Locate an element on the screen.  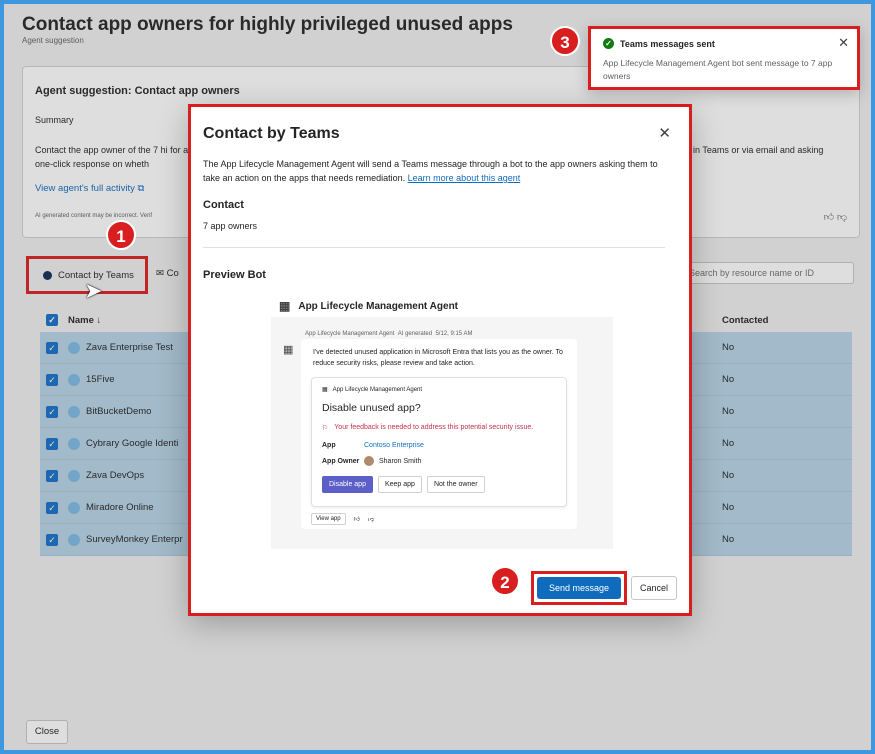
app-row: App Contoso Enterprise is located at coordinates (373, 445).